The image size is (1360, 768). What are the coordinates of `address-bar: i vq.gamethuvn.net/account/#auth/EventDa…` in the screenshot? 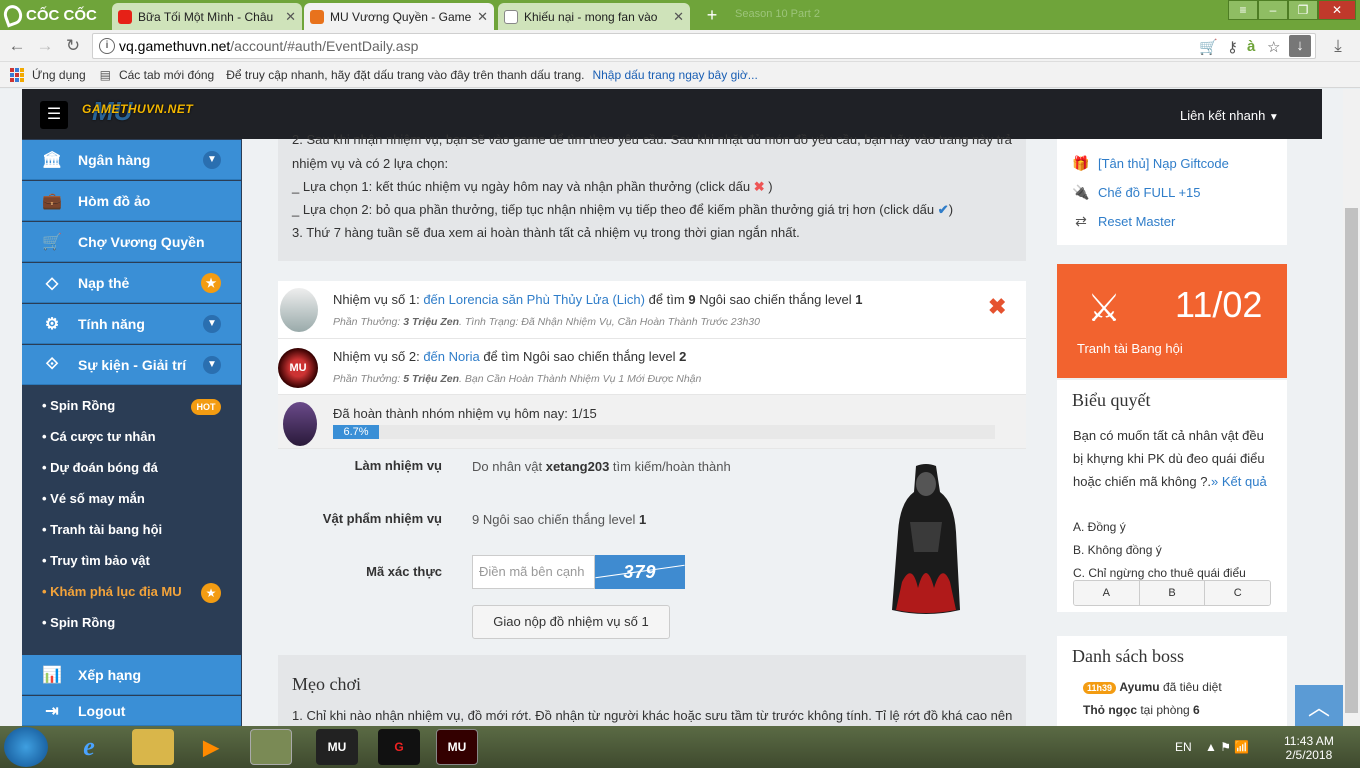 It's located at (704, 46).